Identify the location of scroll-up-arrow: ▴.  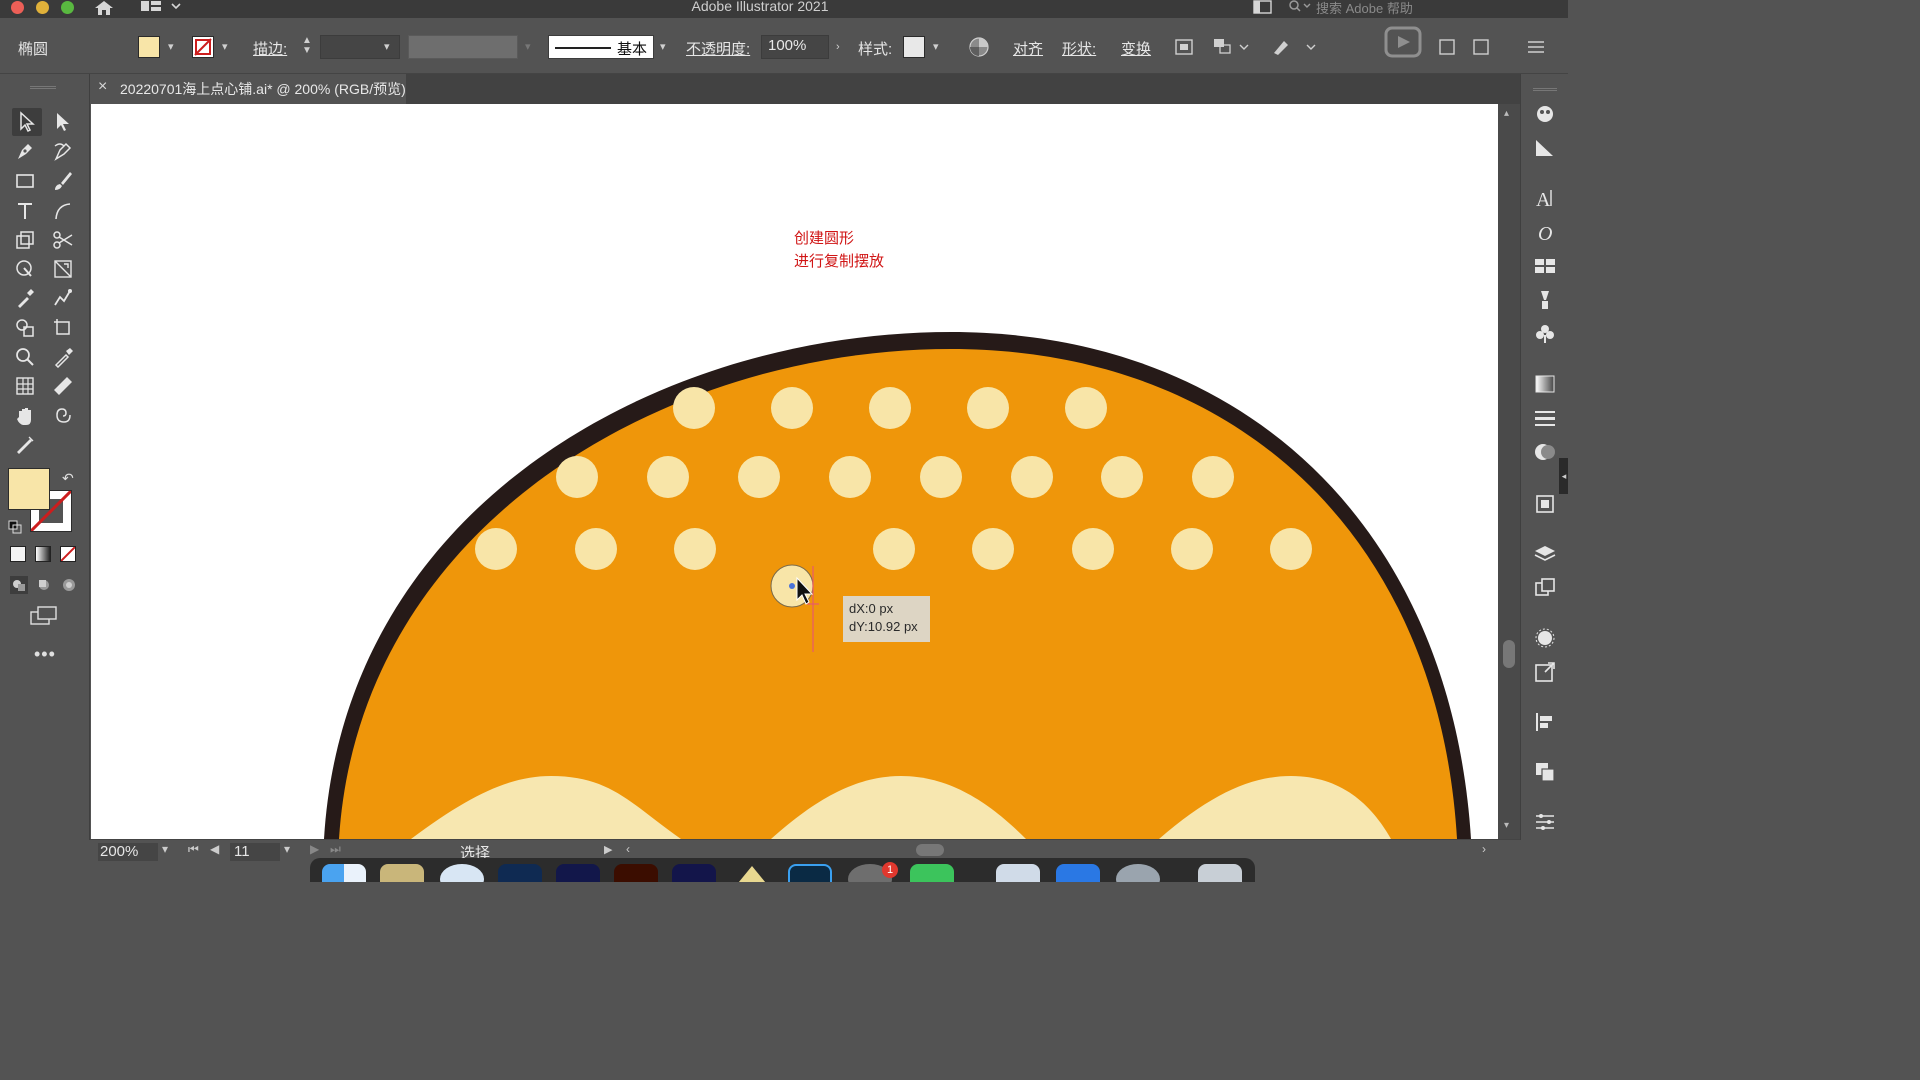
(1506, 113).